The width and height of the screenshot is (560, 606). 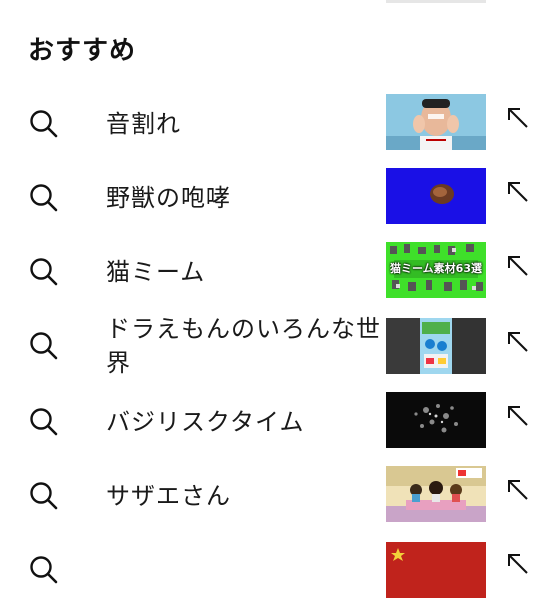 What do you see at coordinates (436, 494) in the screenshot?
I see `sazae-family-thumbnail` at bounding box center [436, 494].